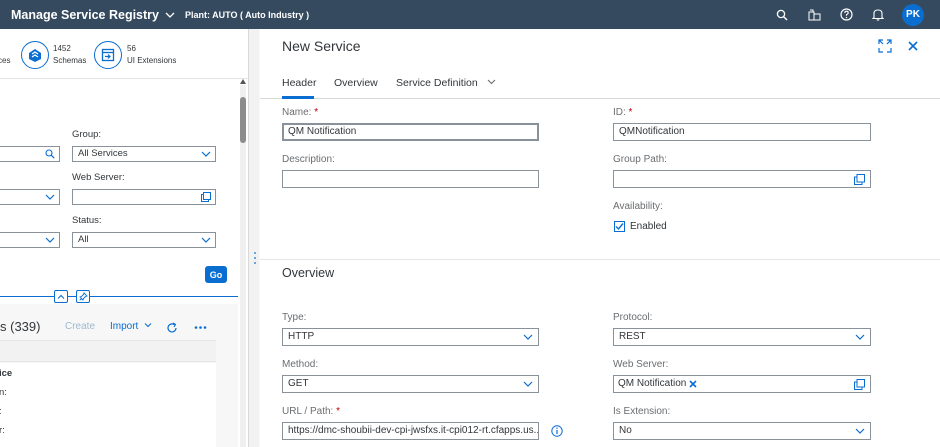 This screenshot has height=447, width=940. What do you see at coordinates (87, 220) in the screenshot?
I see `status-label: Status:` at bounding box center [87, 220].